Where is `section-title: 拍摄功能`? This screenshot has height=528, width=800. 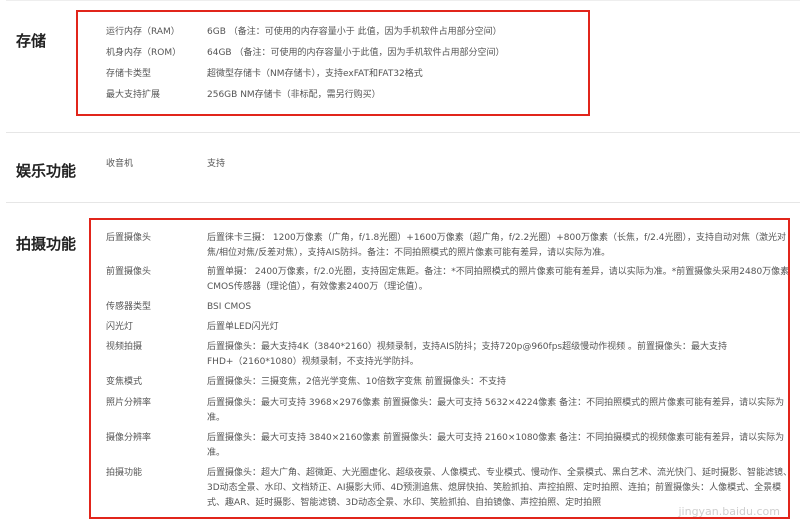 section-title: 拍摄功能 is located at coordinates (46, 244).